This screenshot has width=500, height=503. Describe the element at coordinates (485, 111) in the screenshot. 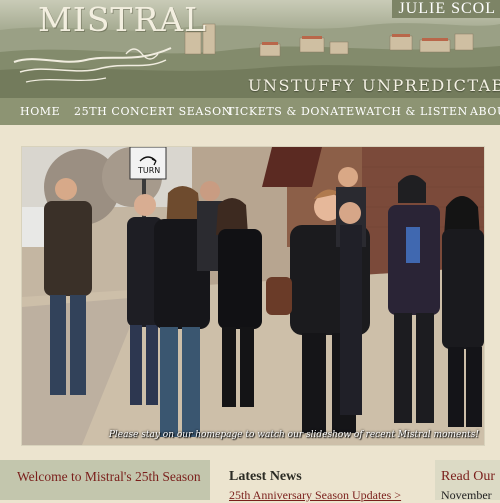

I see `nav-item-about: ABOU` at that location.